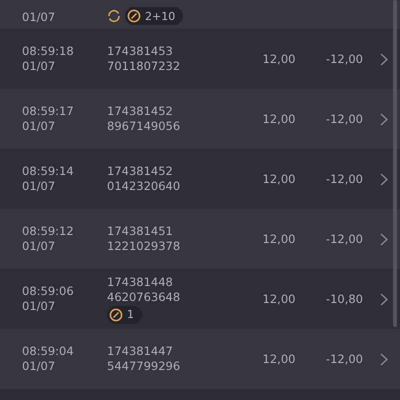  What do you see at coordinates (143, 297) in the screenshot?
I see `id-text: 4620763648` at bounding box center [143, 297].